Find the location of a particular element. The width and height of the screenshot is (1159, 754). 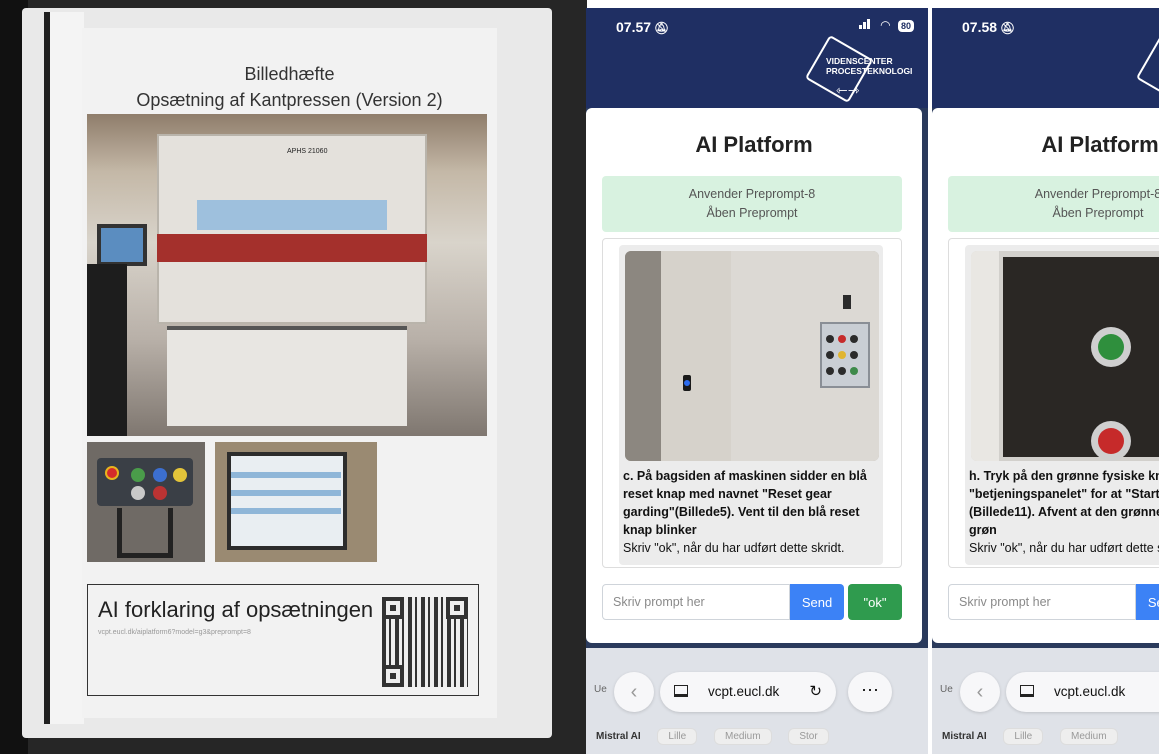

status-time: 07.57 🔕︎ is located at coordinates (642, 27).